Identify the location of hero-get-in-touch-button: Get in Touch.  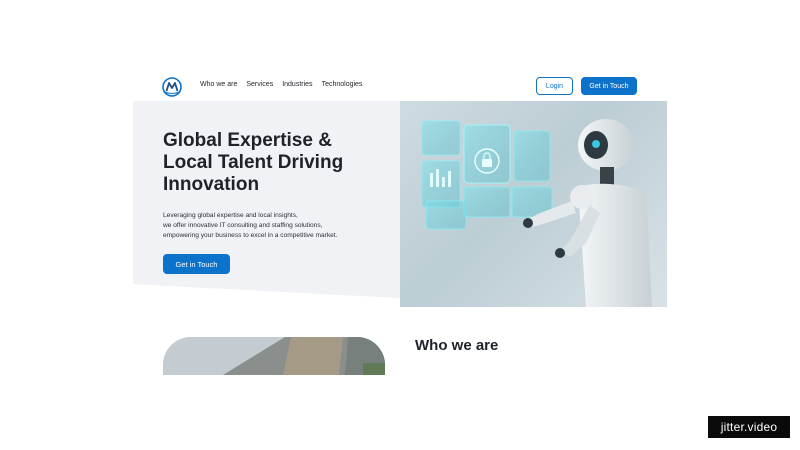
(196, 264).